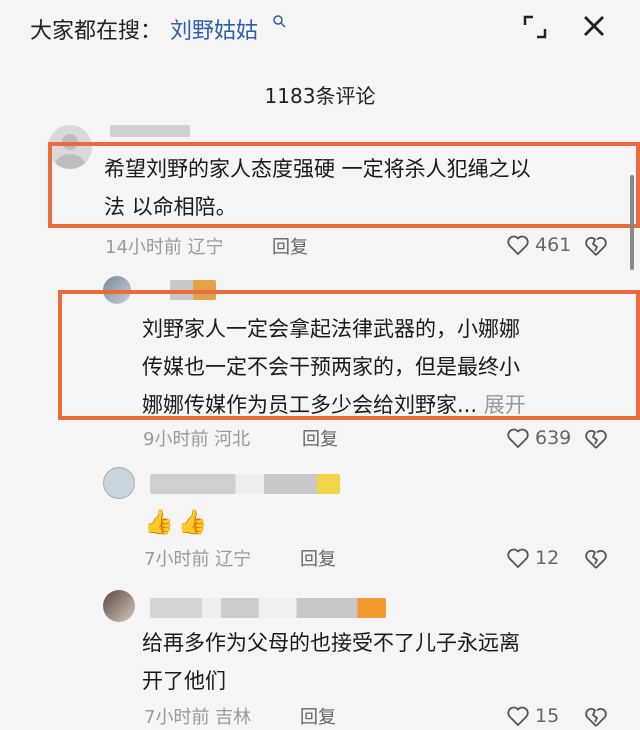 Image resolution: width=640 pixels, height=730 pixels. Describe the element at coordinates (320, 96) in the screenshot. I see `comment-count: 1183条评论` at that location.